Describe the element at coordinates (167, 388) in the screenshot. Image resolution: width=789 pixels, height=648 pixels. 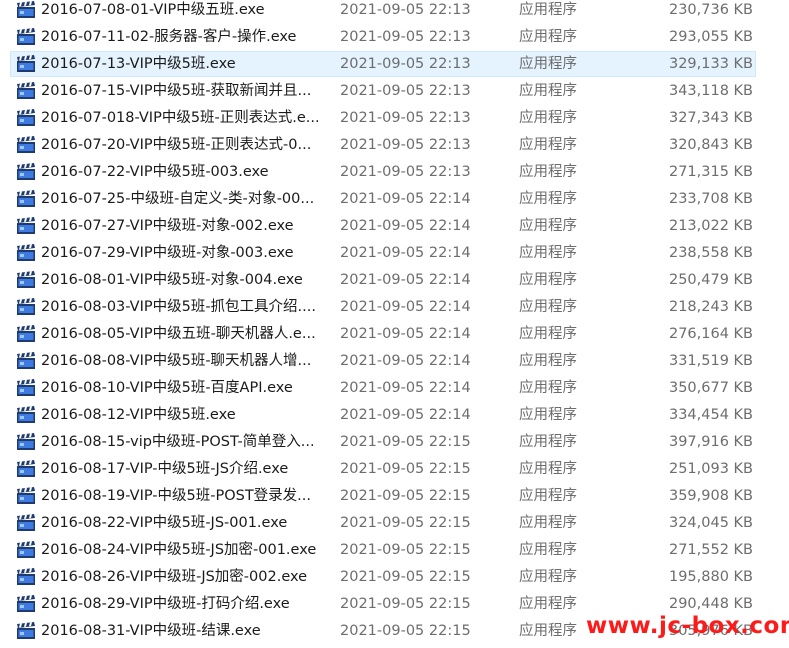
I see `file-name: 2016-08-10-VIP中级5班-百度API.exe` at that location.